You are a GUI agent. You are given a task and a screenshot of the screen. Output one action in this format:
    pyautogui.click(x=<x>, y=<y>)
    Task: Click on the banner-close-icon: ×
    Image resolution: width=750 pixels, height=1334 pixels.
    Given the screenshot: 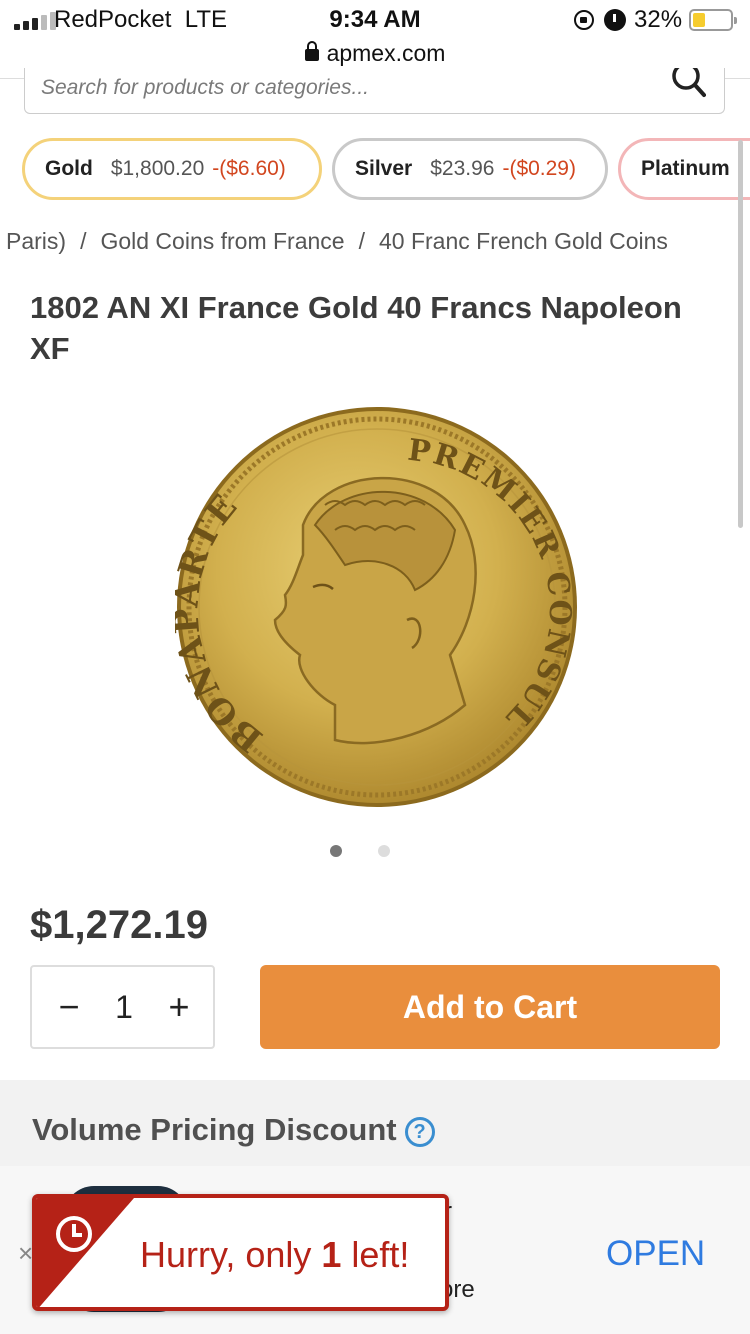 What is the action you would take?
    pyautogui.click(x=25, y=1253)
    